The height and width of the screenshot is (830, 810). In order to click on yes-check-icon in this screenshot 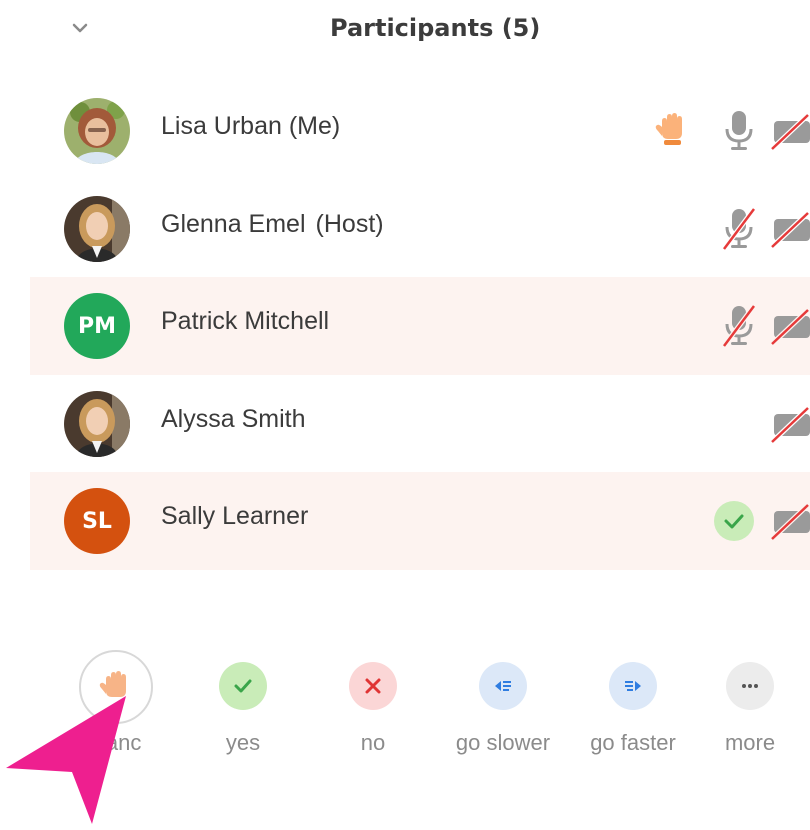, I will do `click(734, 521)`.